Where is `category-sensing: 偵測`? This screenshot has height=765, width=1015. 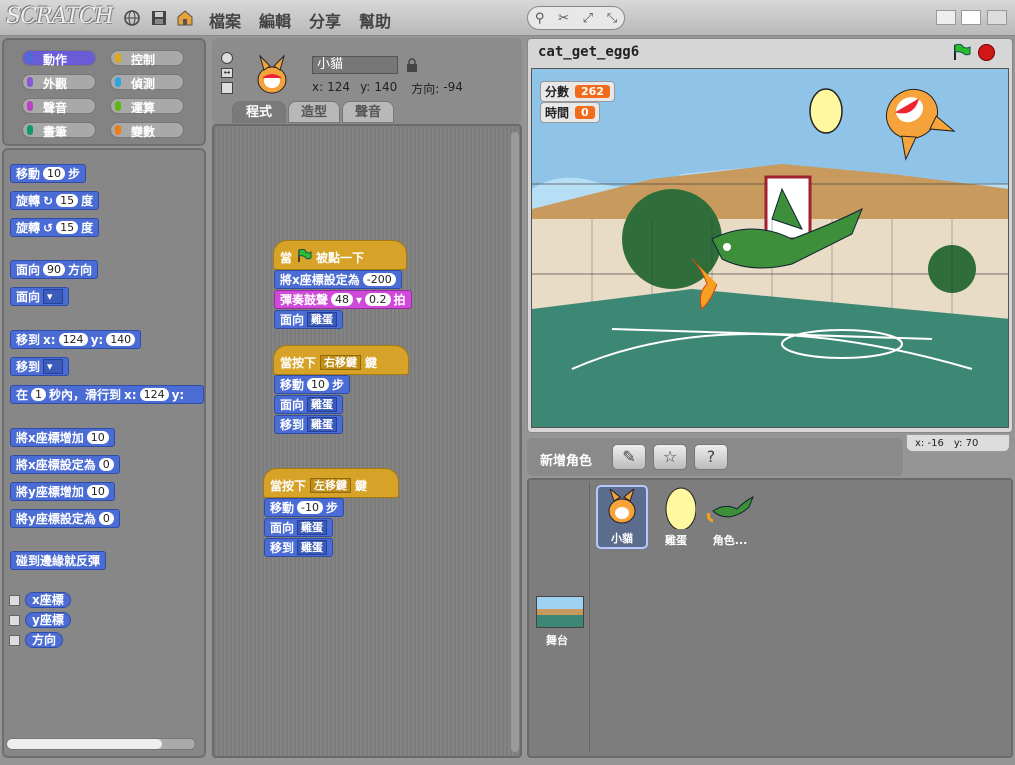
category-sensing: 偵測 is located at coordinates (147, 82).